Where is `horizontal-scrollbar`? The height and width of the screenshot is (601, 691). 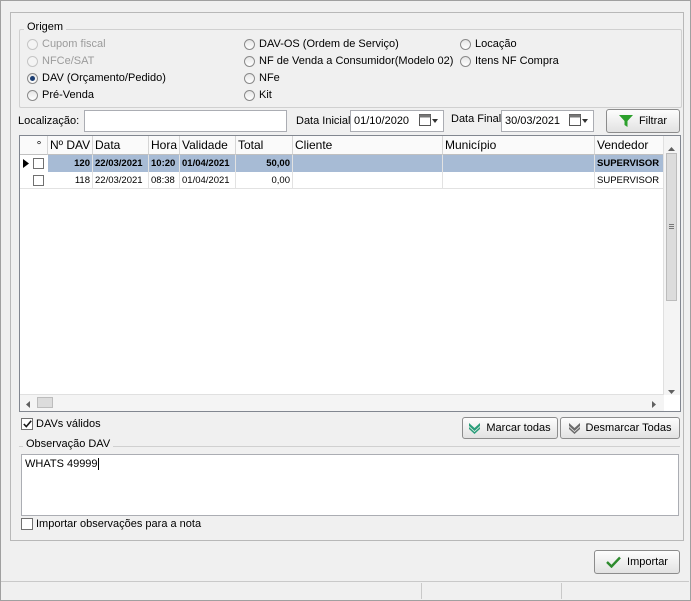 horizontal-scrollbar is located at coordinates (342, 402).